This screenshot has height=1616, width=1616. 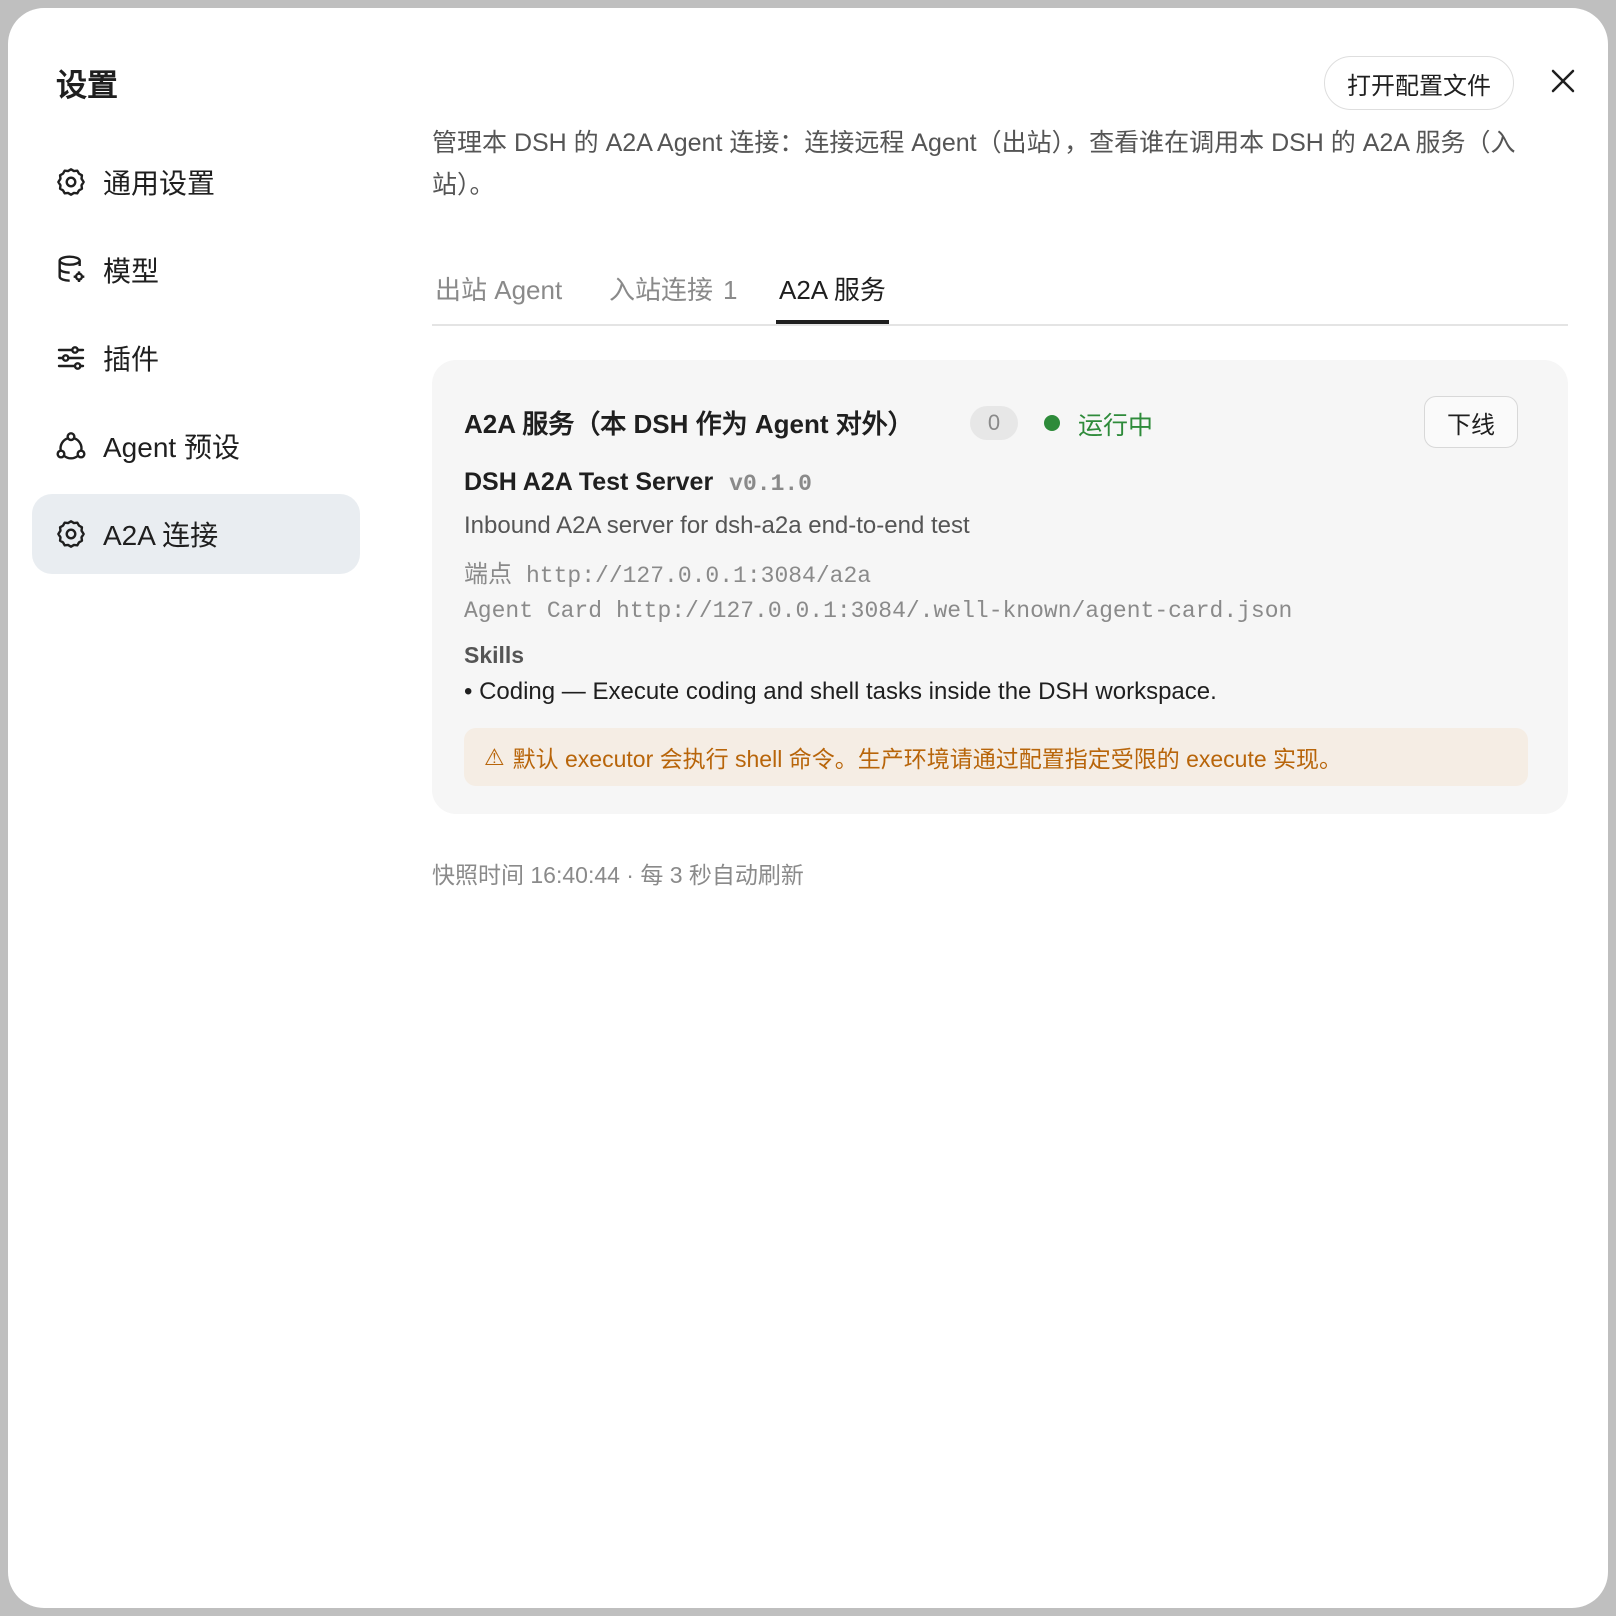 I want to click on sidebar-item-label: 通用设置, so click(x=159, y=183).